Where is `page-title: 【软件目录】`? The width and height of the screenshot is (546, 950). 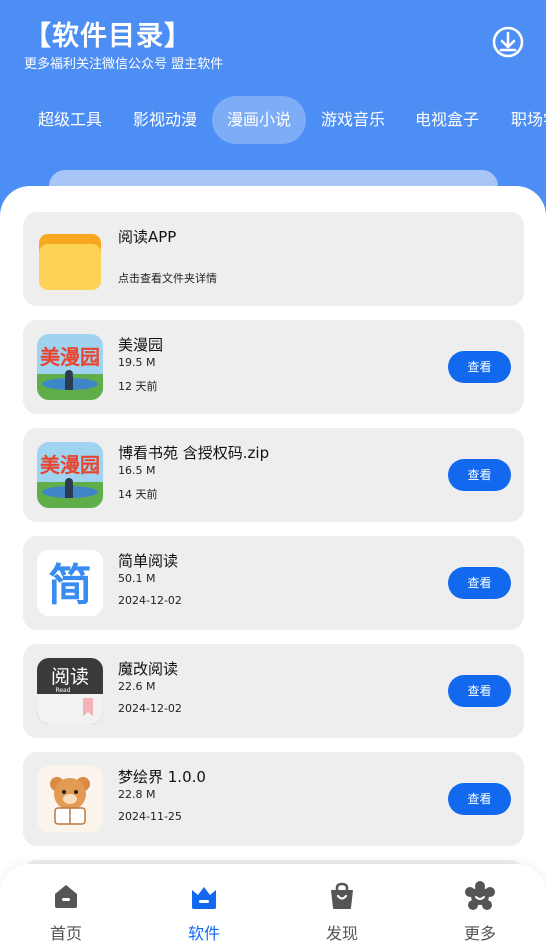
page-title: 【软件目录】 is located at coordinates (108, 36).